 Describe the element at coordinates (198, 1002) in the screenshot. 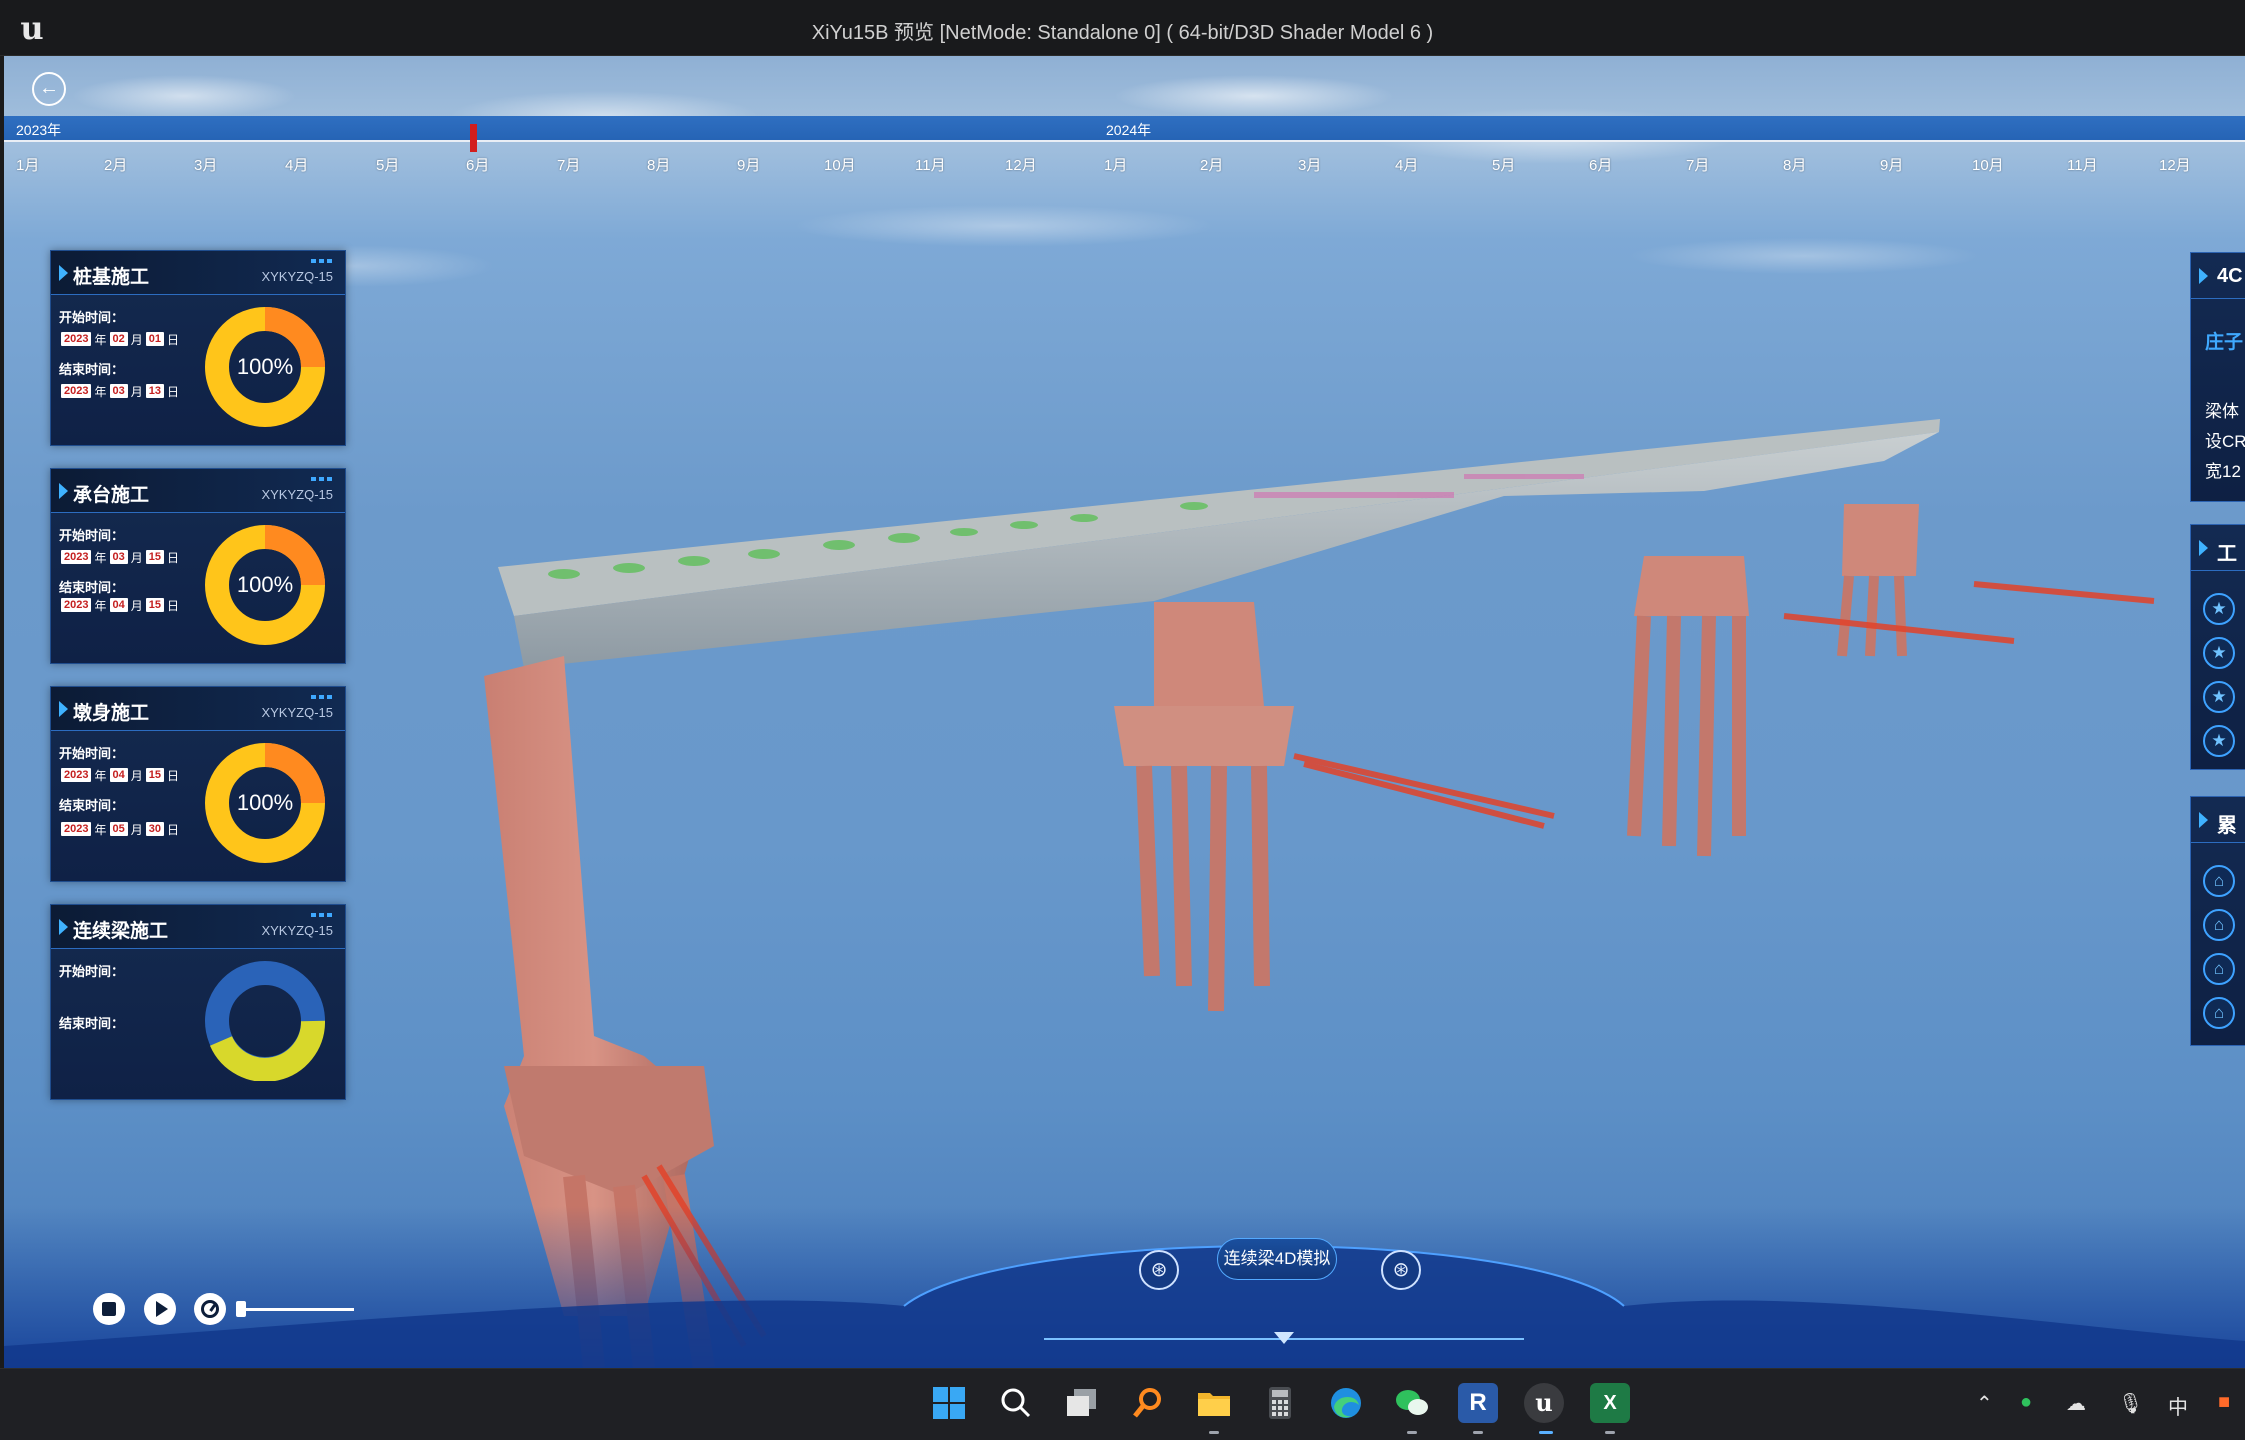

I see `stage-panel-girder: 连续梁施工 XYKYZQ-15 开始时间： 结束时间：` at that location.